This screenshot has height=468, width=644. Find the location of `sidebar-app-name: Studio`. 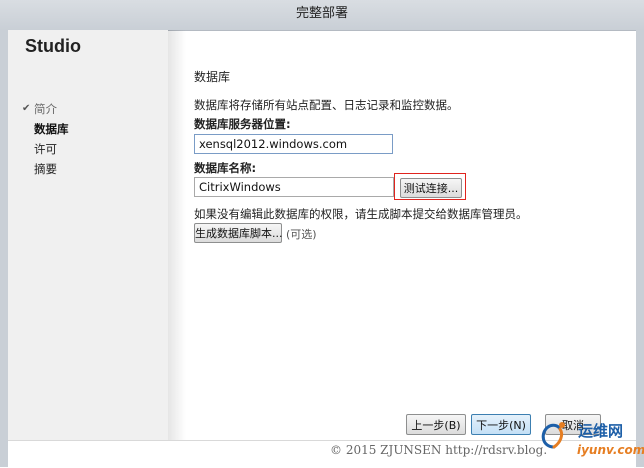

sidebar-app-name: Studio is located at coordinates (53, 46).